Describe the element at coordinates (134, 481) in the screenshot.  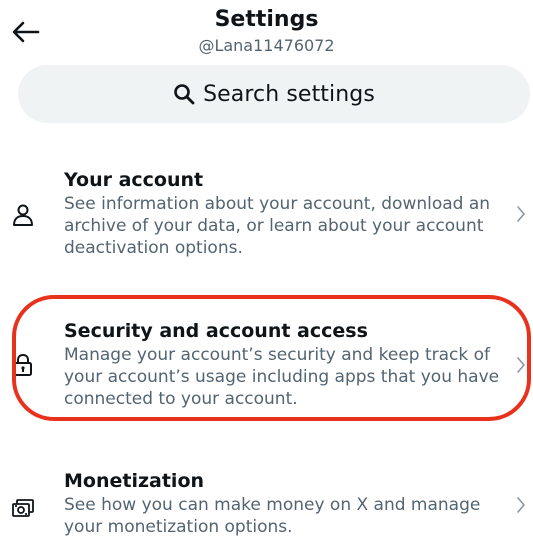
I see `item-title: Monetization` at that location.